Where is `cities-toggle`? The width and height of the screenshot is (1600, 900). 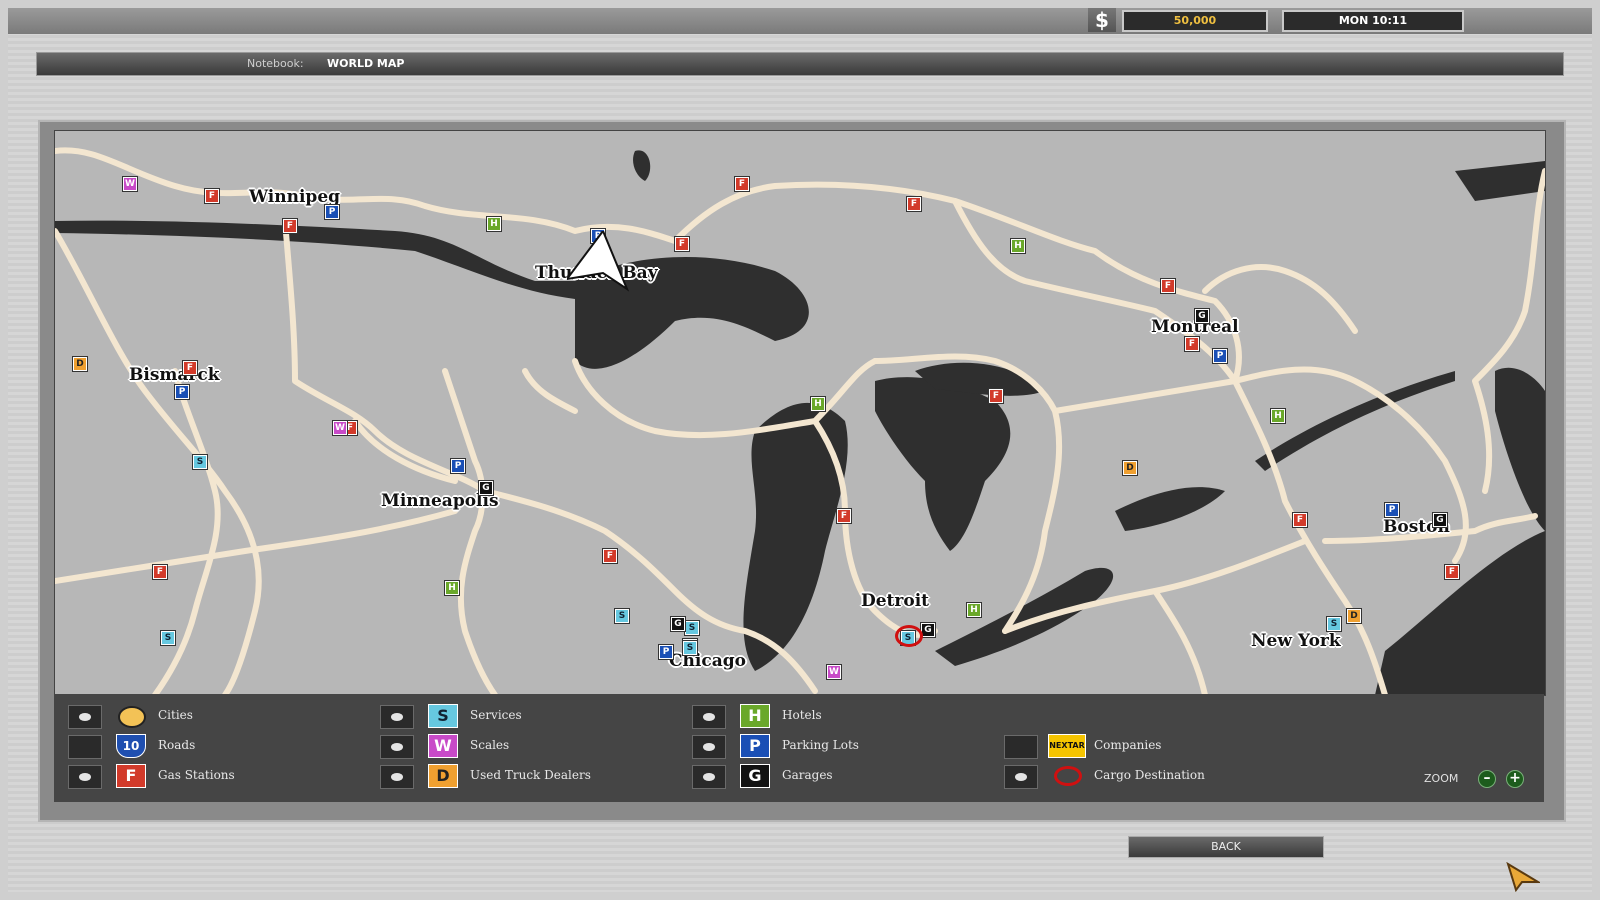 cities-toggle is located at coordinates (85, 717).